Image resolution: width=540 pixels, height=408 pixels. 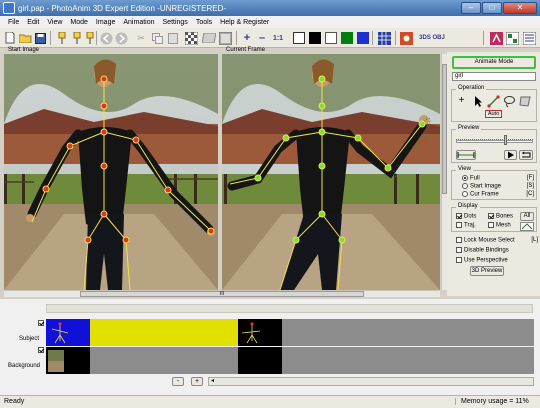 I want to click on anim3d-icon, so click(x=406, y=38).